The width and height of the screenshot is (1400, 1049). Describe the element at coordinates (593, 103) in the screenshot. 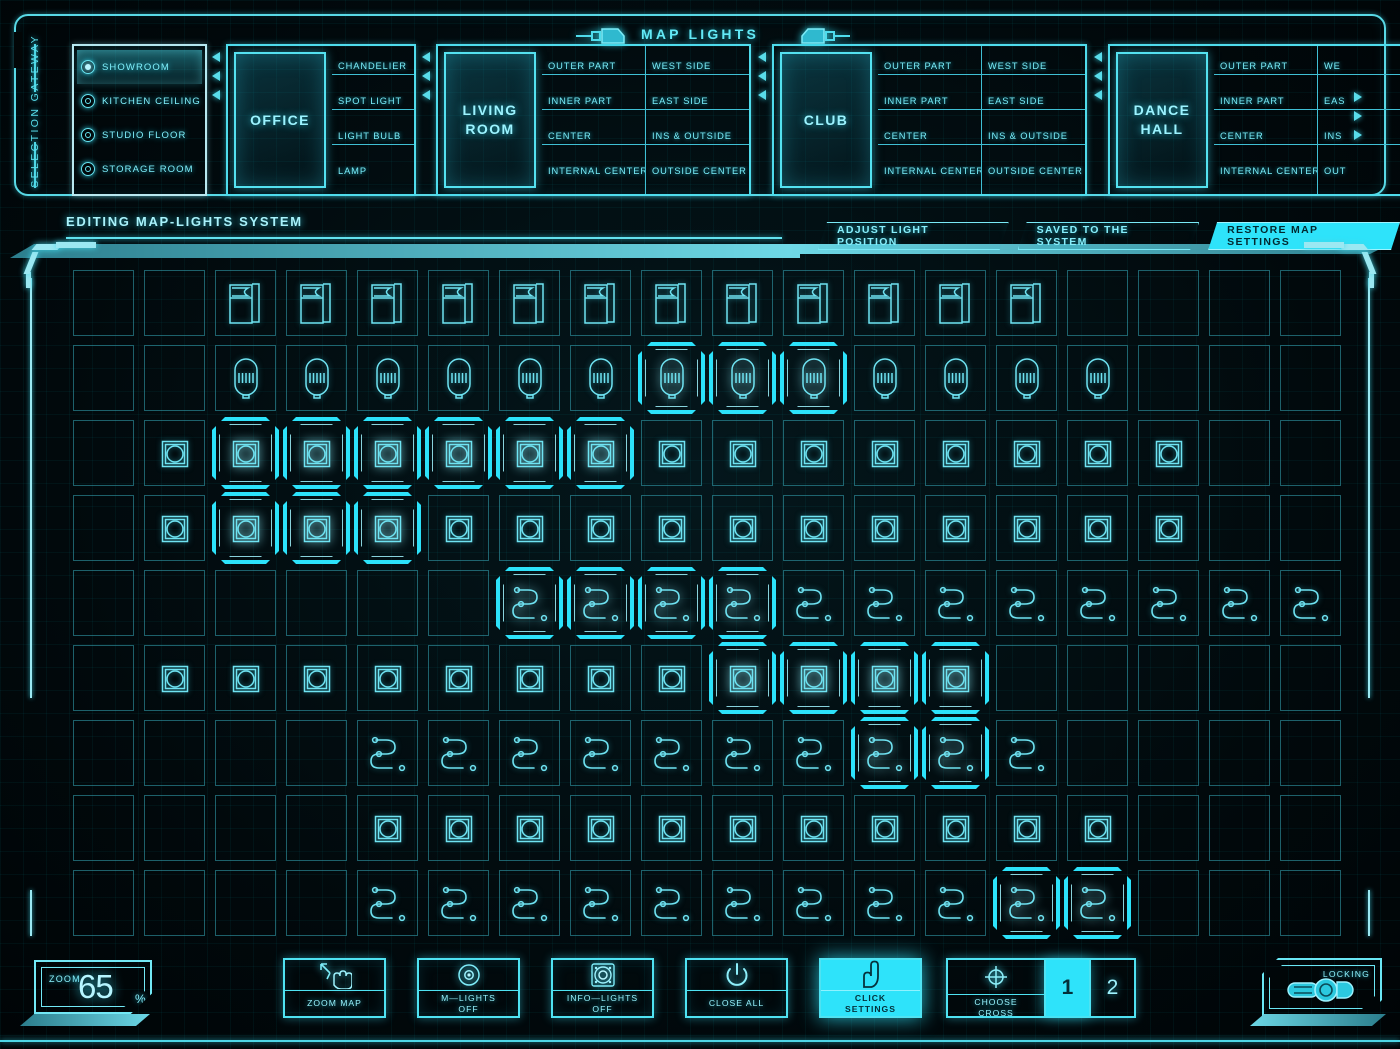

I see `room-option: INNER PART` at that location.